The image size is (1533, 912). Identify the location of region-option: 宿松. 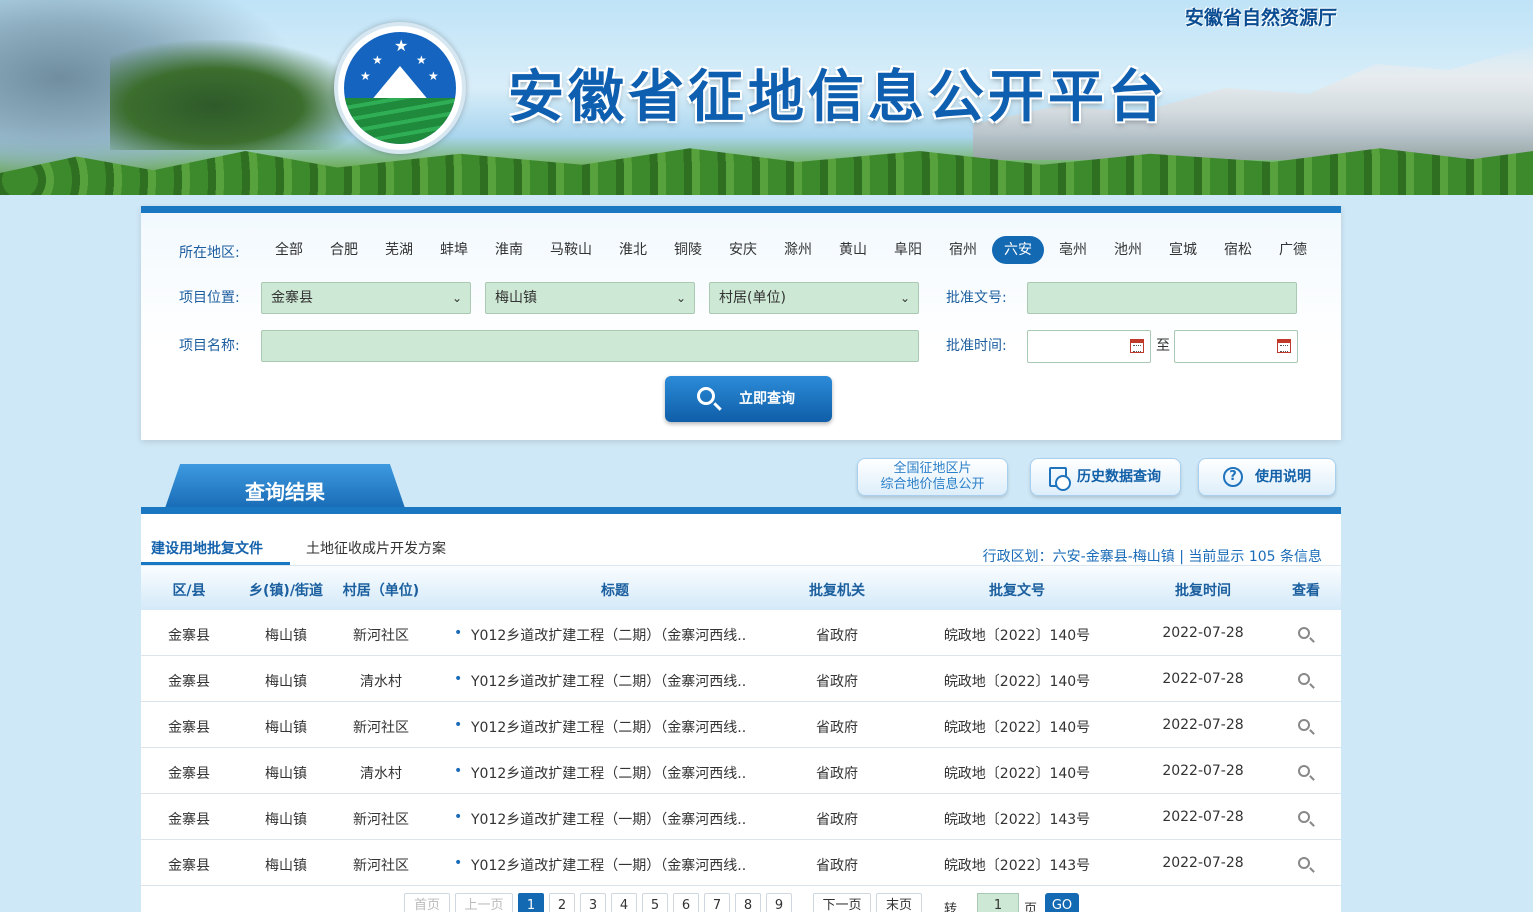
(1238, 250).